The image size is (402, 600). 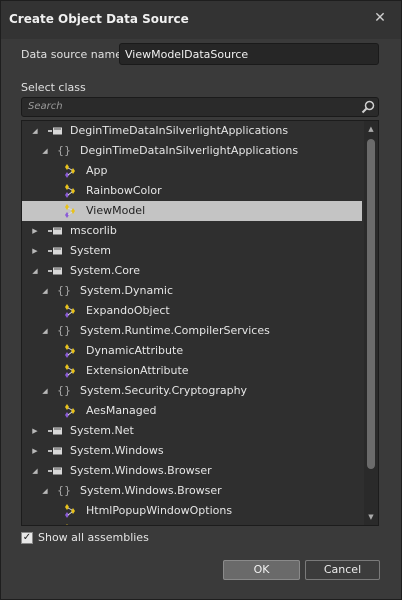 I want to click on tree-row-label: System.Core, so click(x=105, y=270).